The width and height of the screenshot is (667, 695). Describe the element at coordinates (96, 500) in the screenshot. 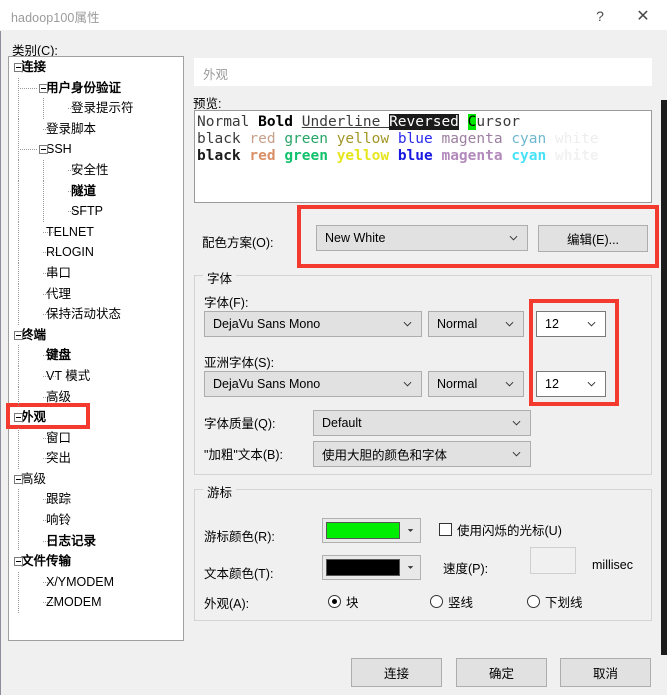

I see `tree-item-跟踪: 跟踪` at that location.